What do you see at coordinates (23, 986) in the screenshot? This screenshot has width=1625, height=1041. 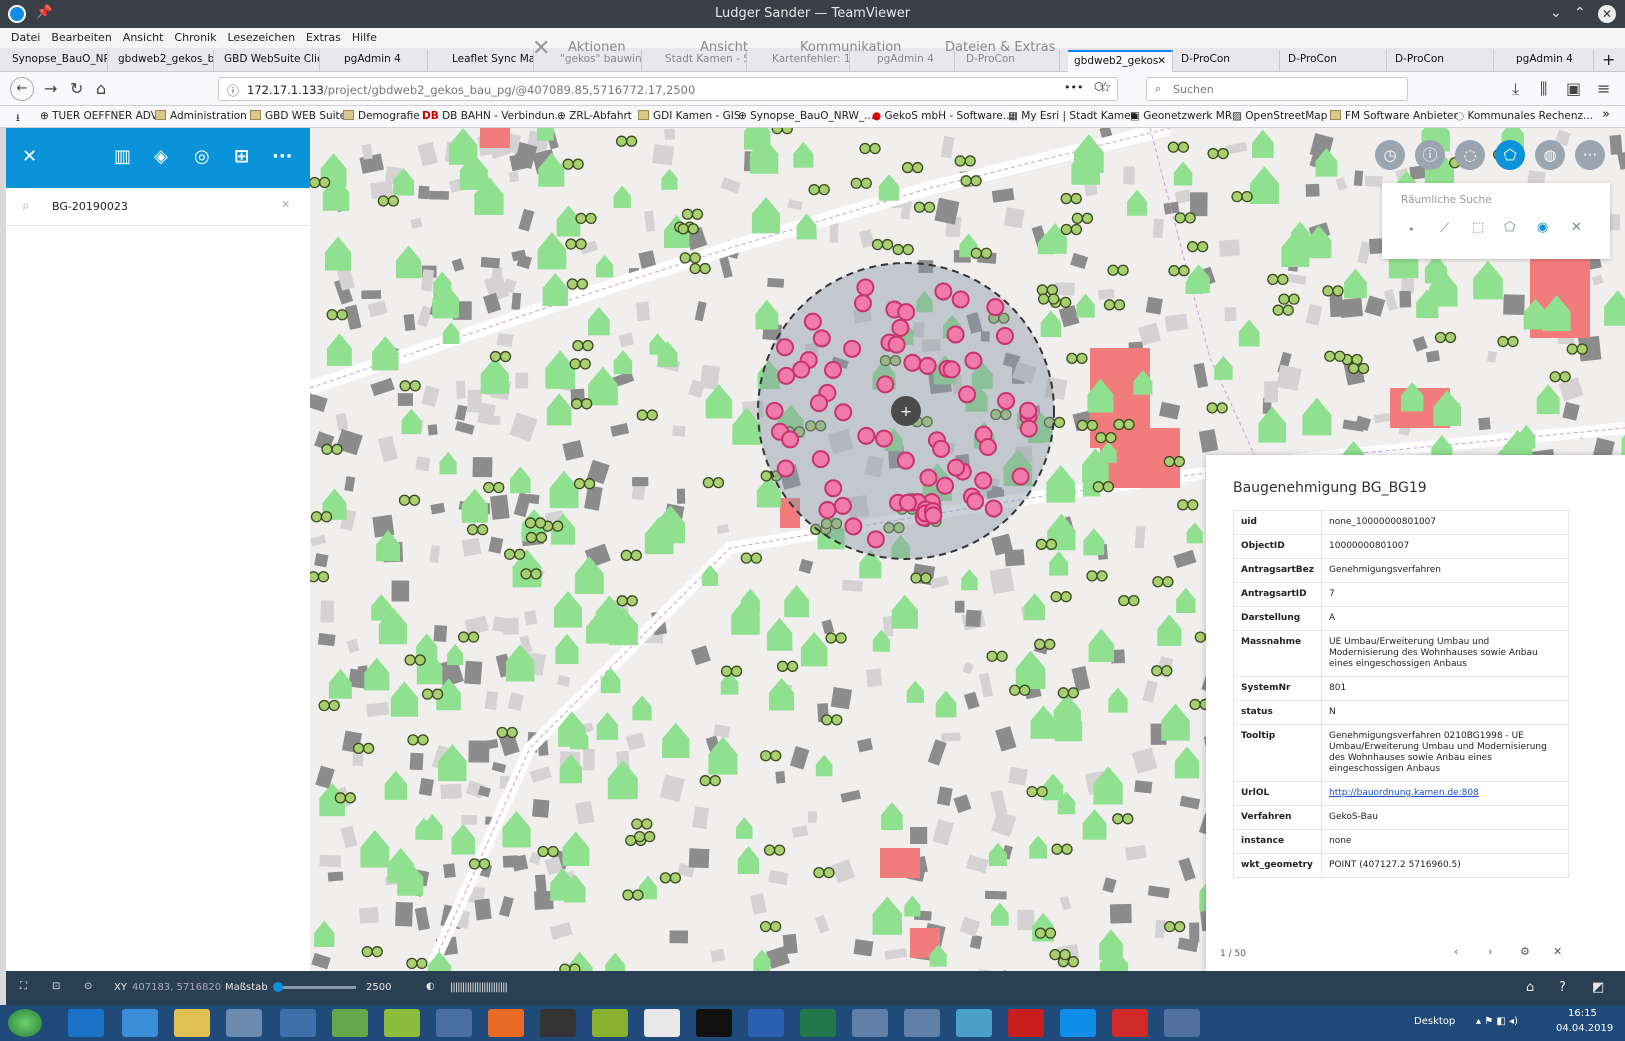 I see `fullscreen-icon: ⛶` at bounding box center [23, 986].